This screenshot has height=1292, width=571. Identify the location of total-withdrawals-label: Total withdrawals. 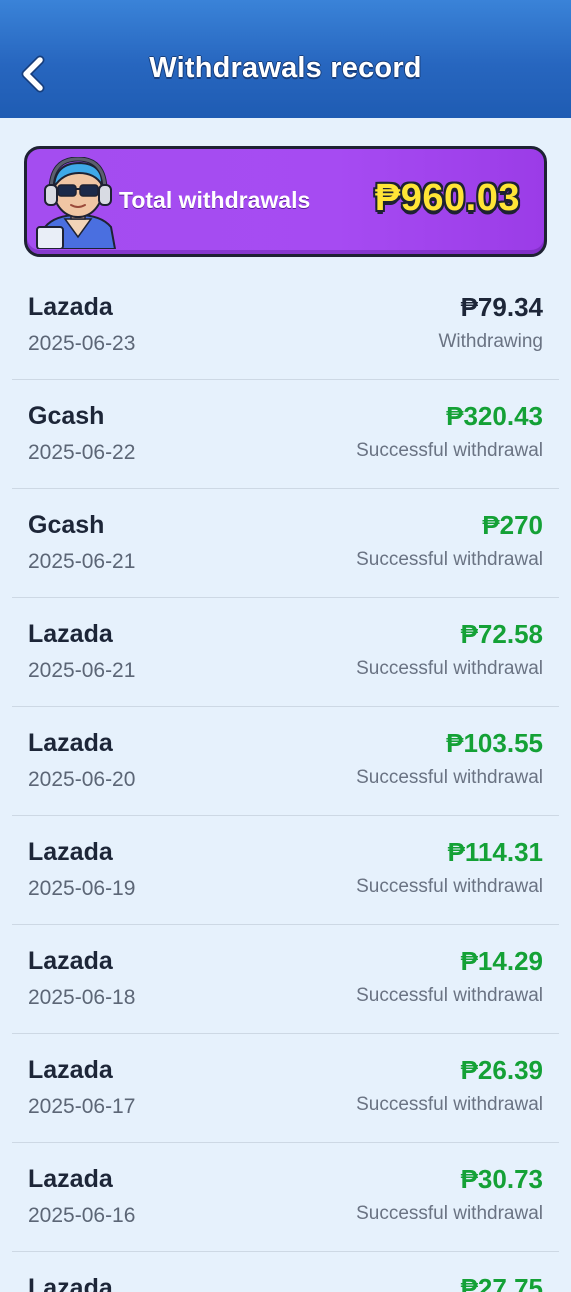
(215, 200).